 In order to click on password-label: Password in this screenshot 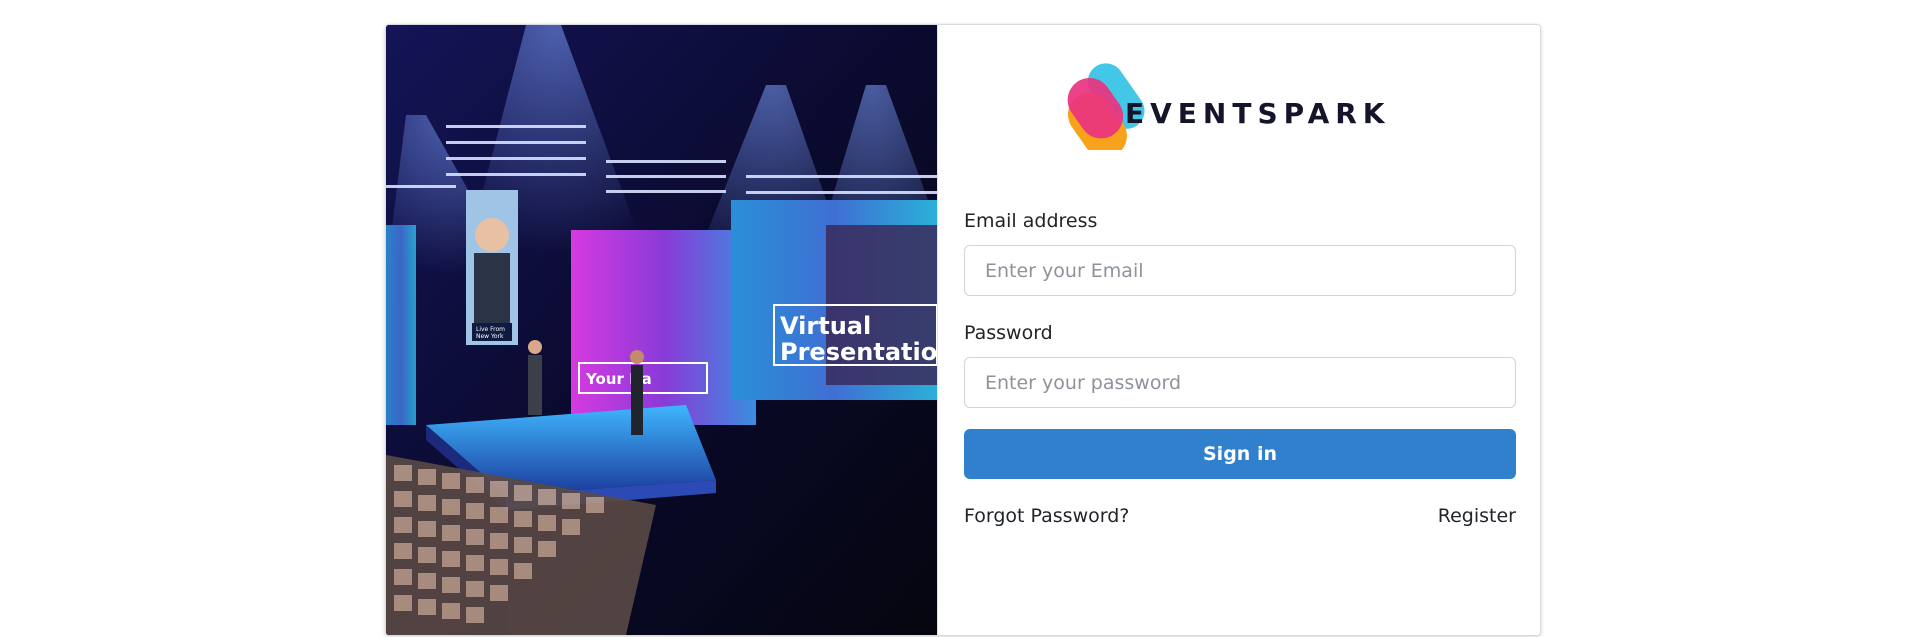, I will do `click(1008, 333)`.